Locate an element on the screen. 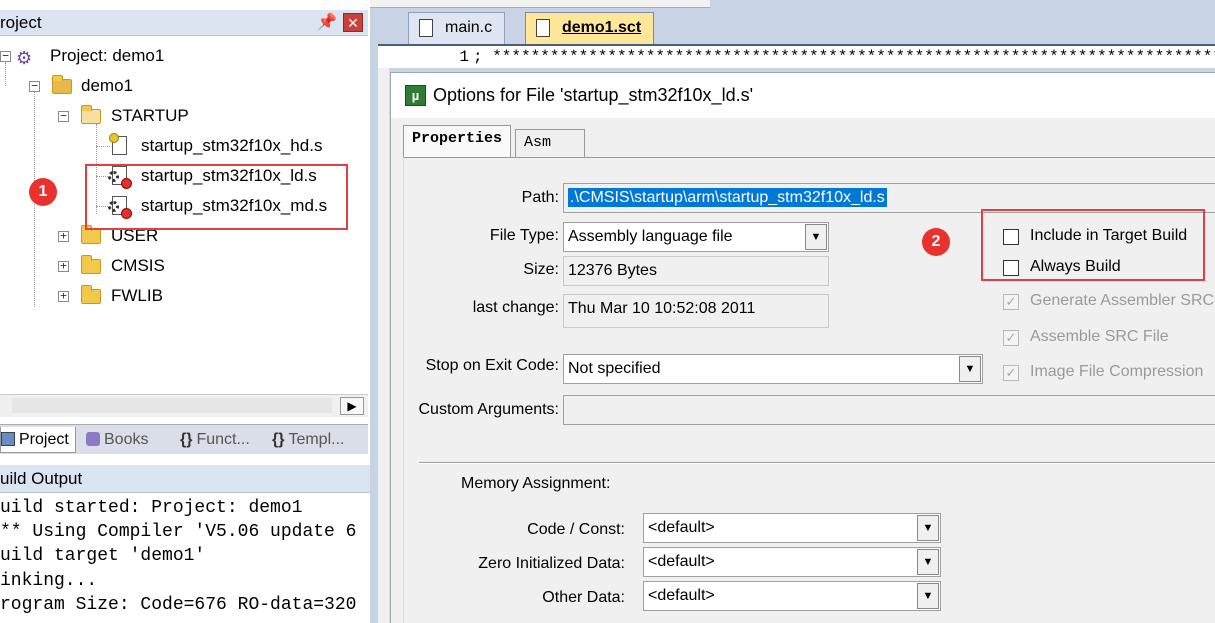 Image resolution: width=1215 pixels, height=623 pixels. size-field: 12376 Bytes is located at coordinates (696, 271).